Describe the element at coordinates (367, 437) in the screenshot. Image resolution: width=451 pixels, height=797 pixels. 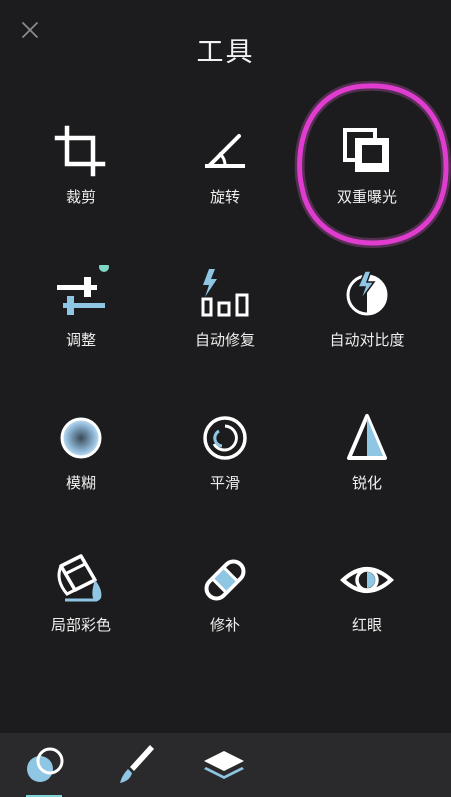
I see `sharpen-icon` at that location.